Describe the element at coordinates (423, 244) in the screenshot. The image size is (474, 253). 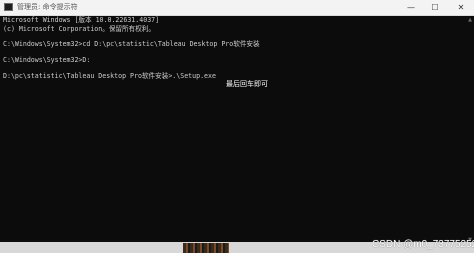
I see `watermark: CSDN @m0_73775252` at that location.